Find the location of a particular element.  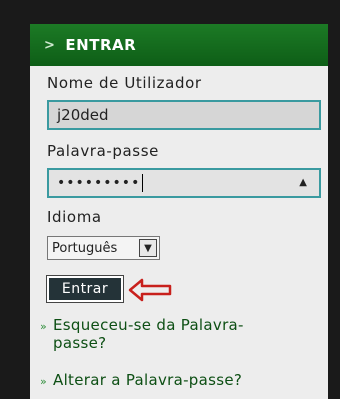

show-password-icon: ▲ is located at coordinates (303, 182).